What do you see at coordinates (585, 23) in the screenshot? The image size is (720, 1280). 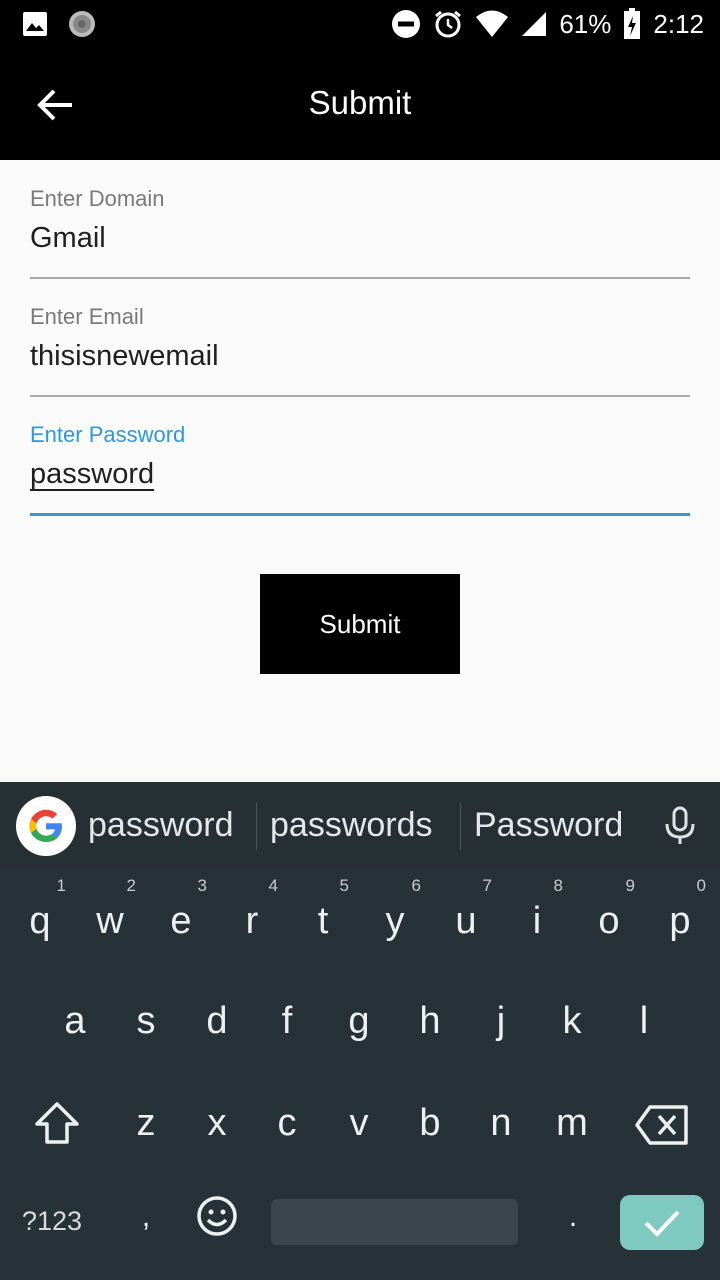 I see `battery-percent: 61%` at bounding box center [585, 23].